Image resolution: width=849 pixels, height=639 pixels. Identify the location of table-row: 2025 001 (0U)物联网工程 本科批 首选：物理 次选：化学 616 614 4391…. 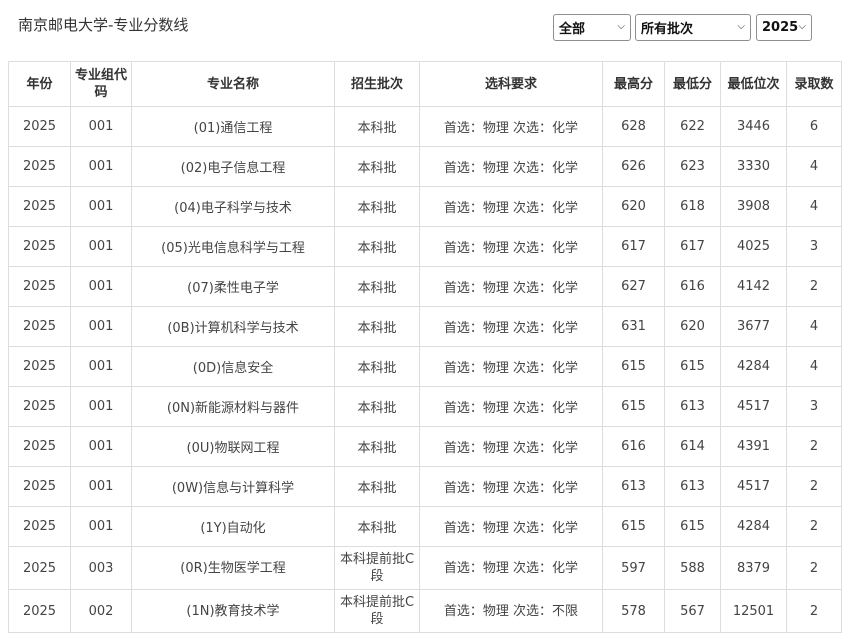
(425, 446).